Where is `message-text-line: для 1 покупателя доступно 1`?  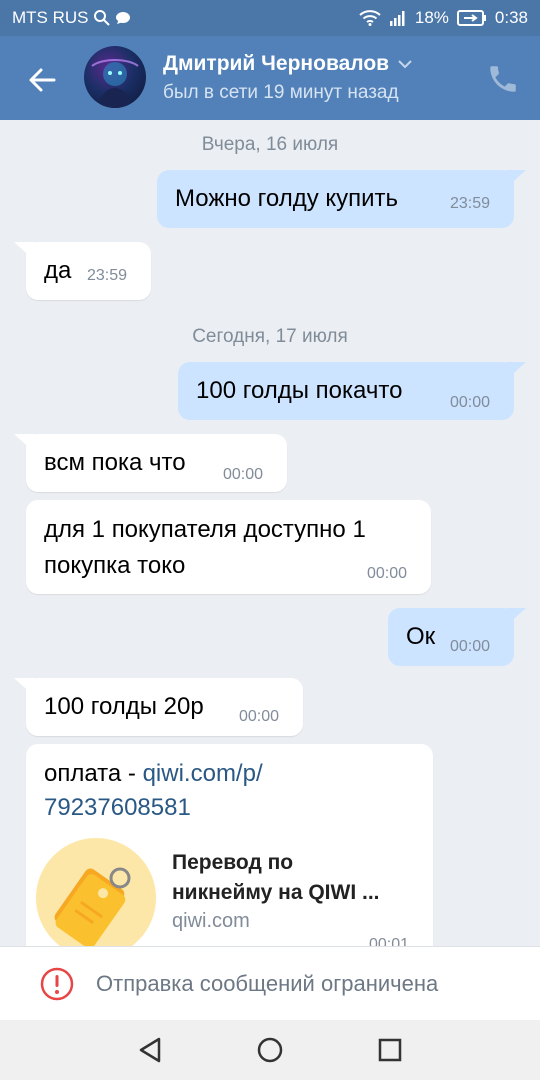 message-text-line: для 1 покупателя доступно 1 is located at coordinates (205, 529).